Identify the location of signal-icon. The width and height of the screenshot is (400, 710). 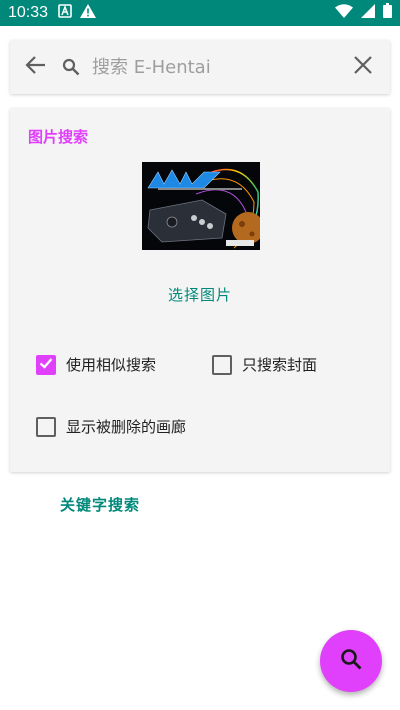
(368, 13).